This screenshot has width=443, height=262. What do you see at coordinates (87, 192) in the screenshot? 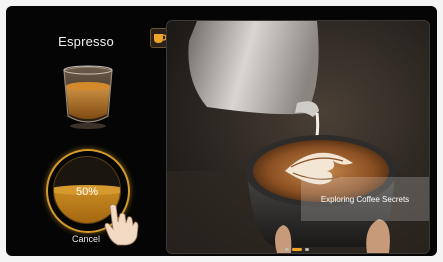
I see `brew-progress-label: 50%` at bounding box center [87, 192].